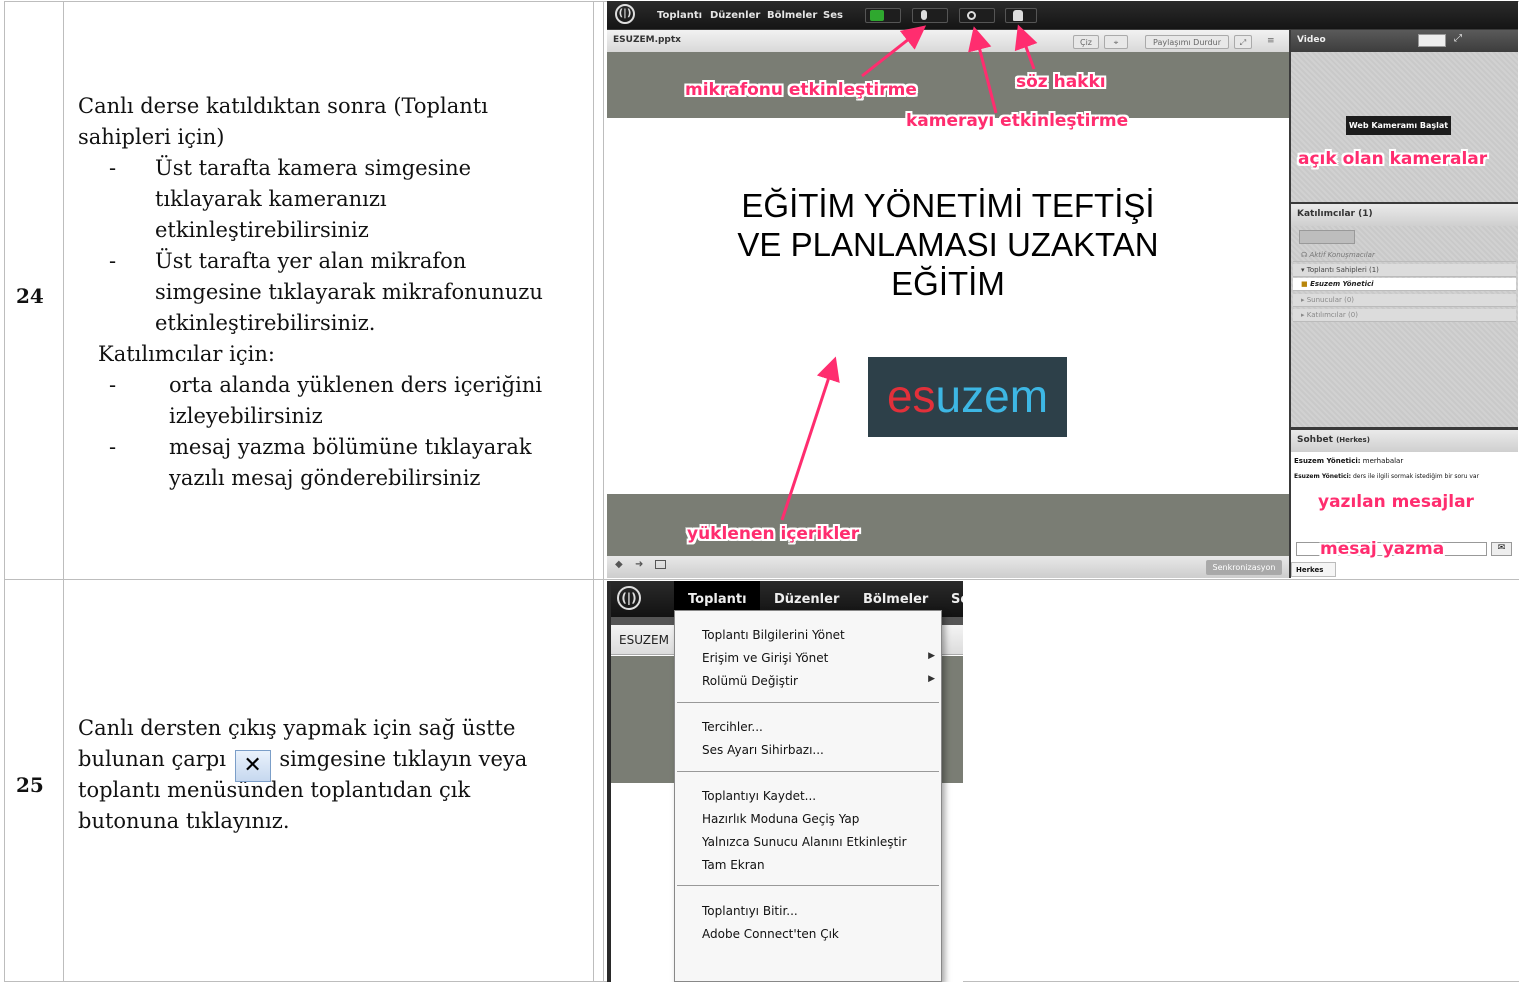  What do you see at coordinates (1026, 47) in the screenshot?
I see `arrow-hand` at bounding box center [1026, 47].